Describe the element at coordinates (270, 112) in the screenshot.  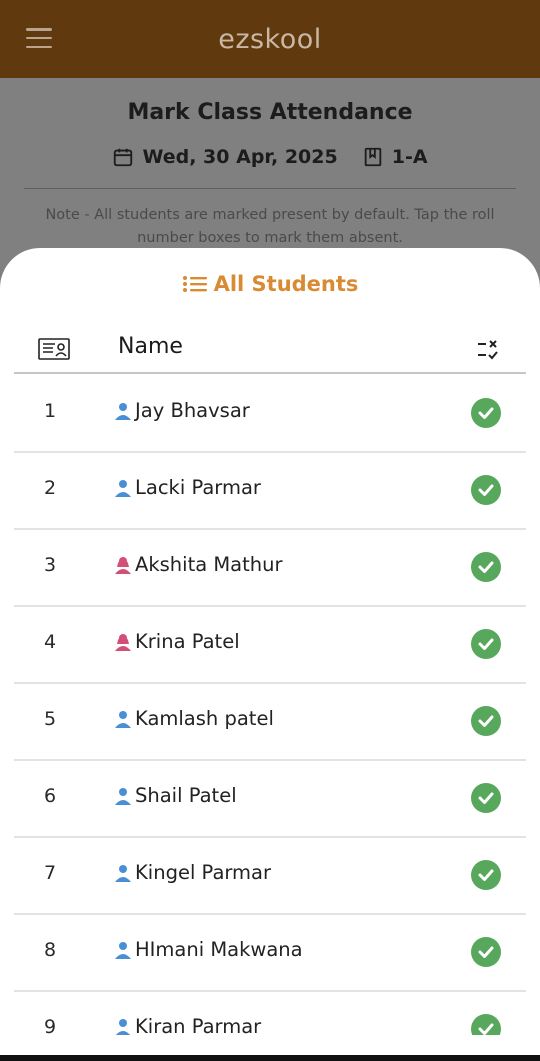
I see `page-title: Mark Class Attendance` at that location.